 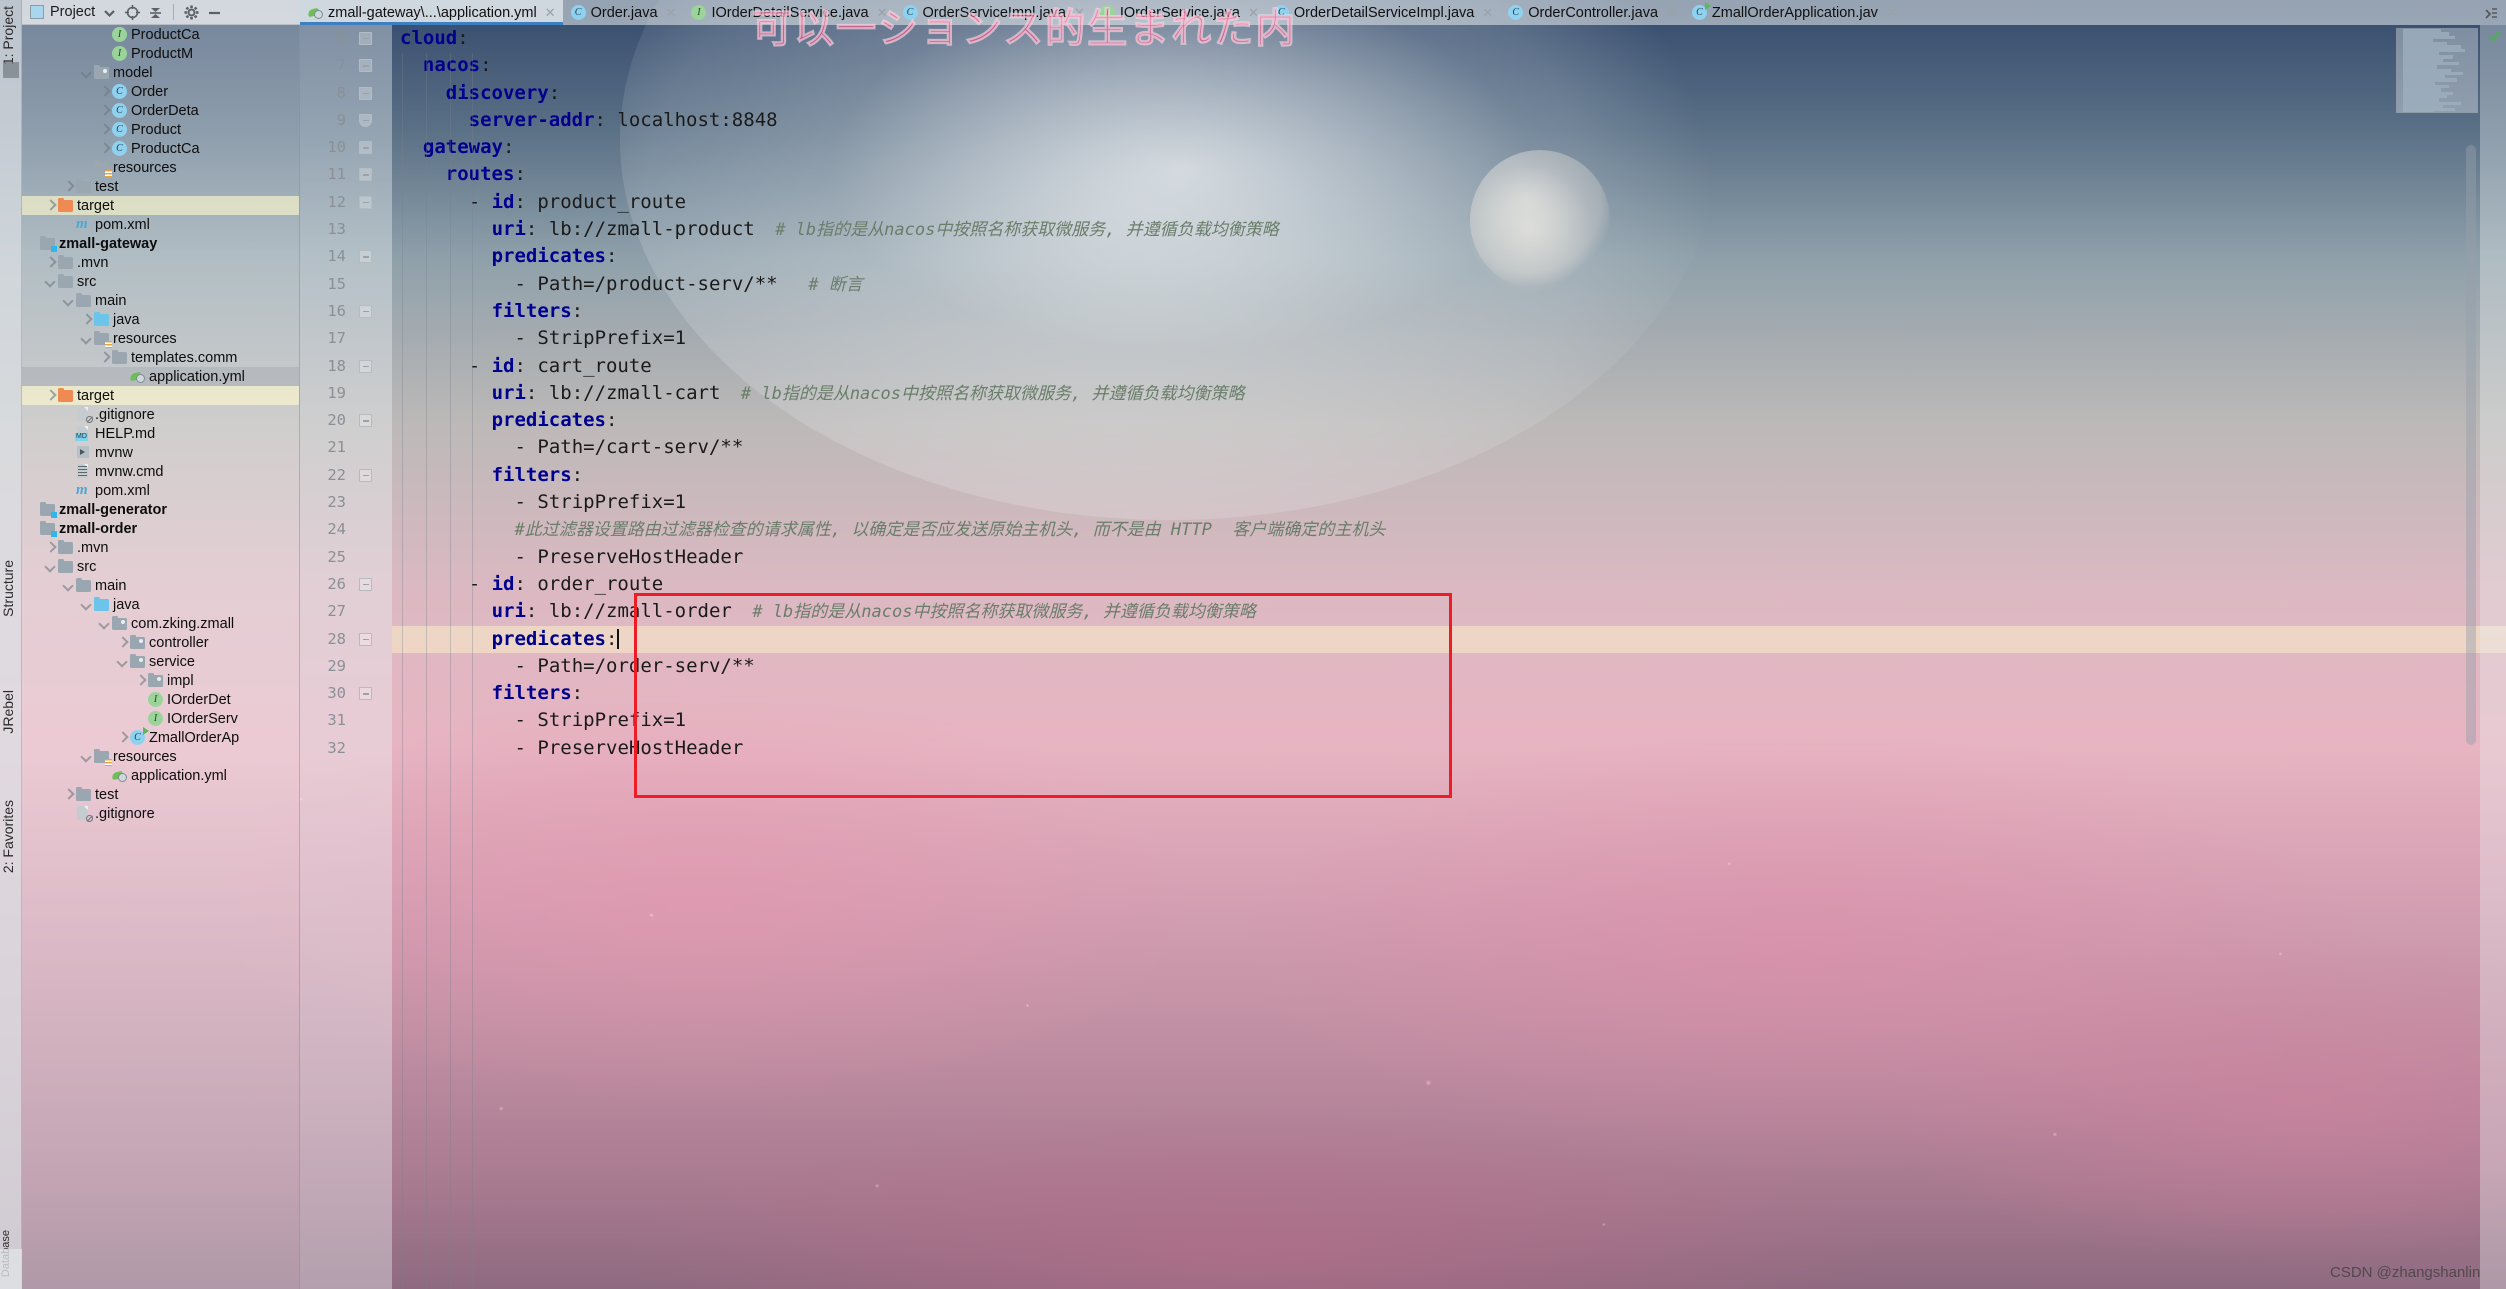 I want to click on gutter-line-20: 20, so click(x=346, y=420).